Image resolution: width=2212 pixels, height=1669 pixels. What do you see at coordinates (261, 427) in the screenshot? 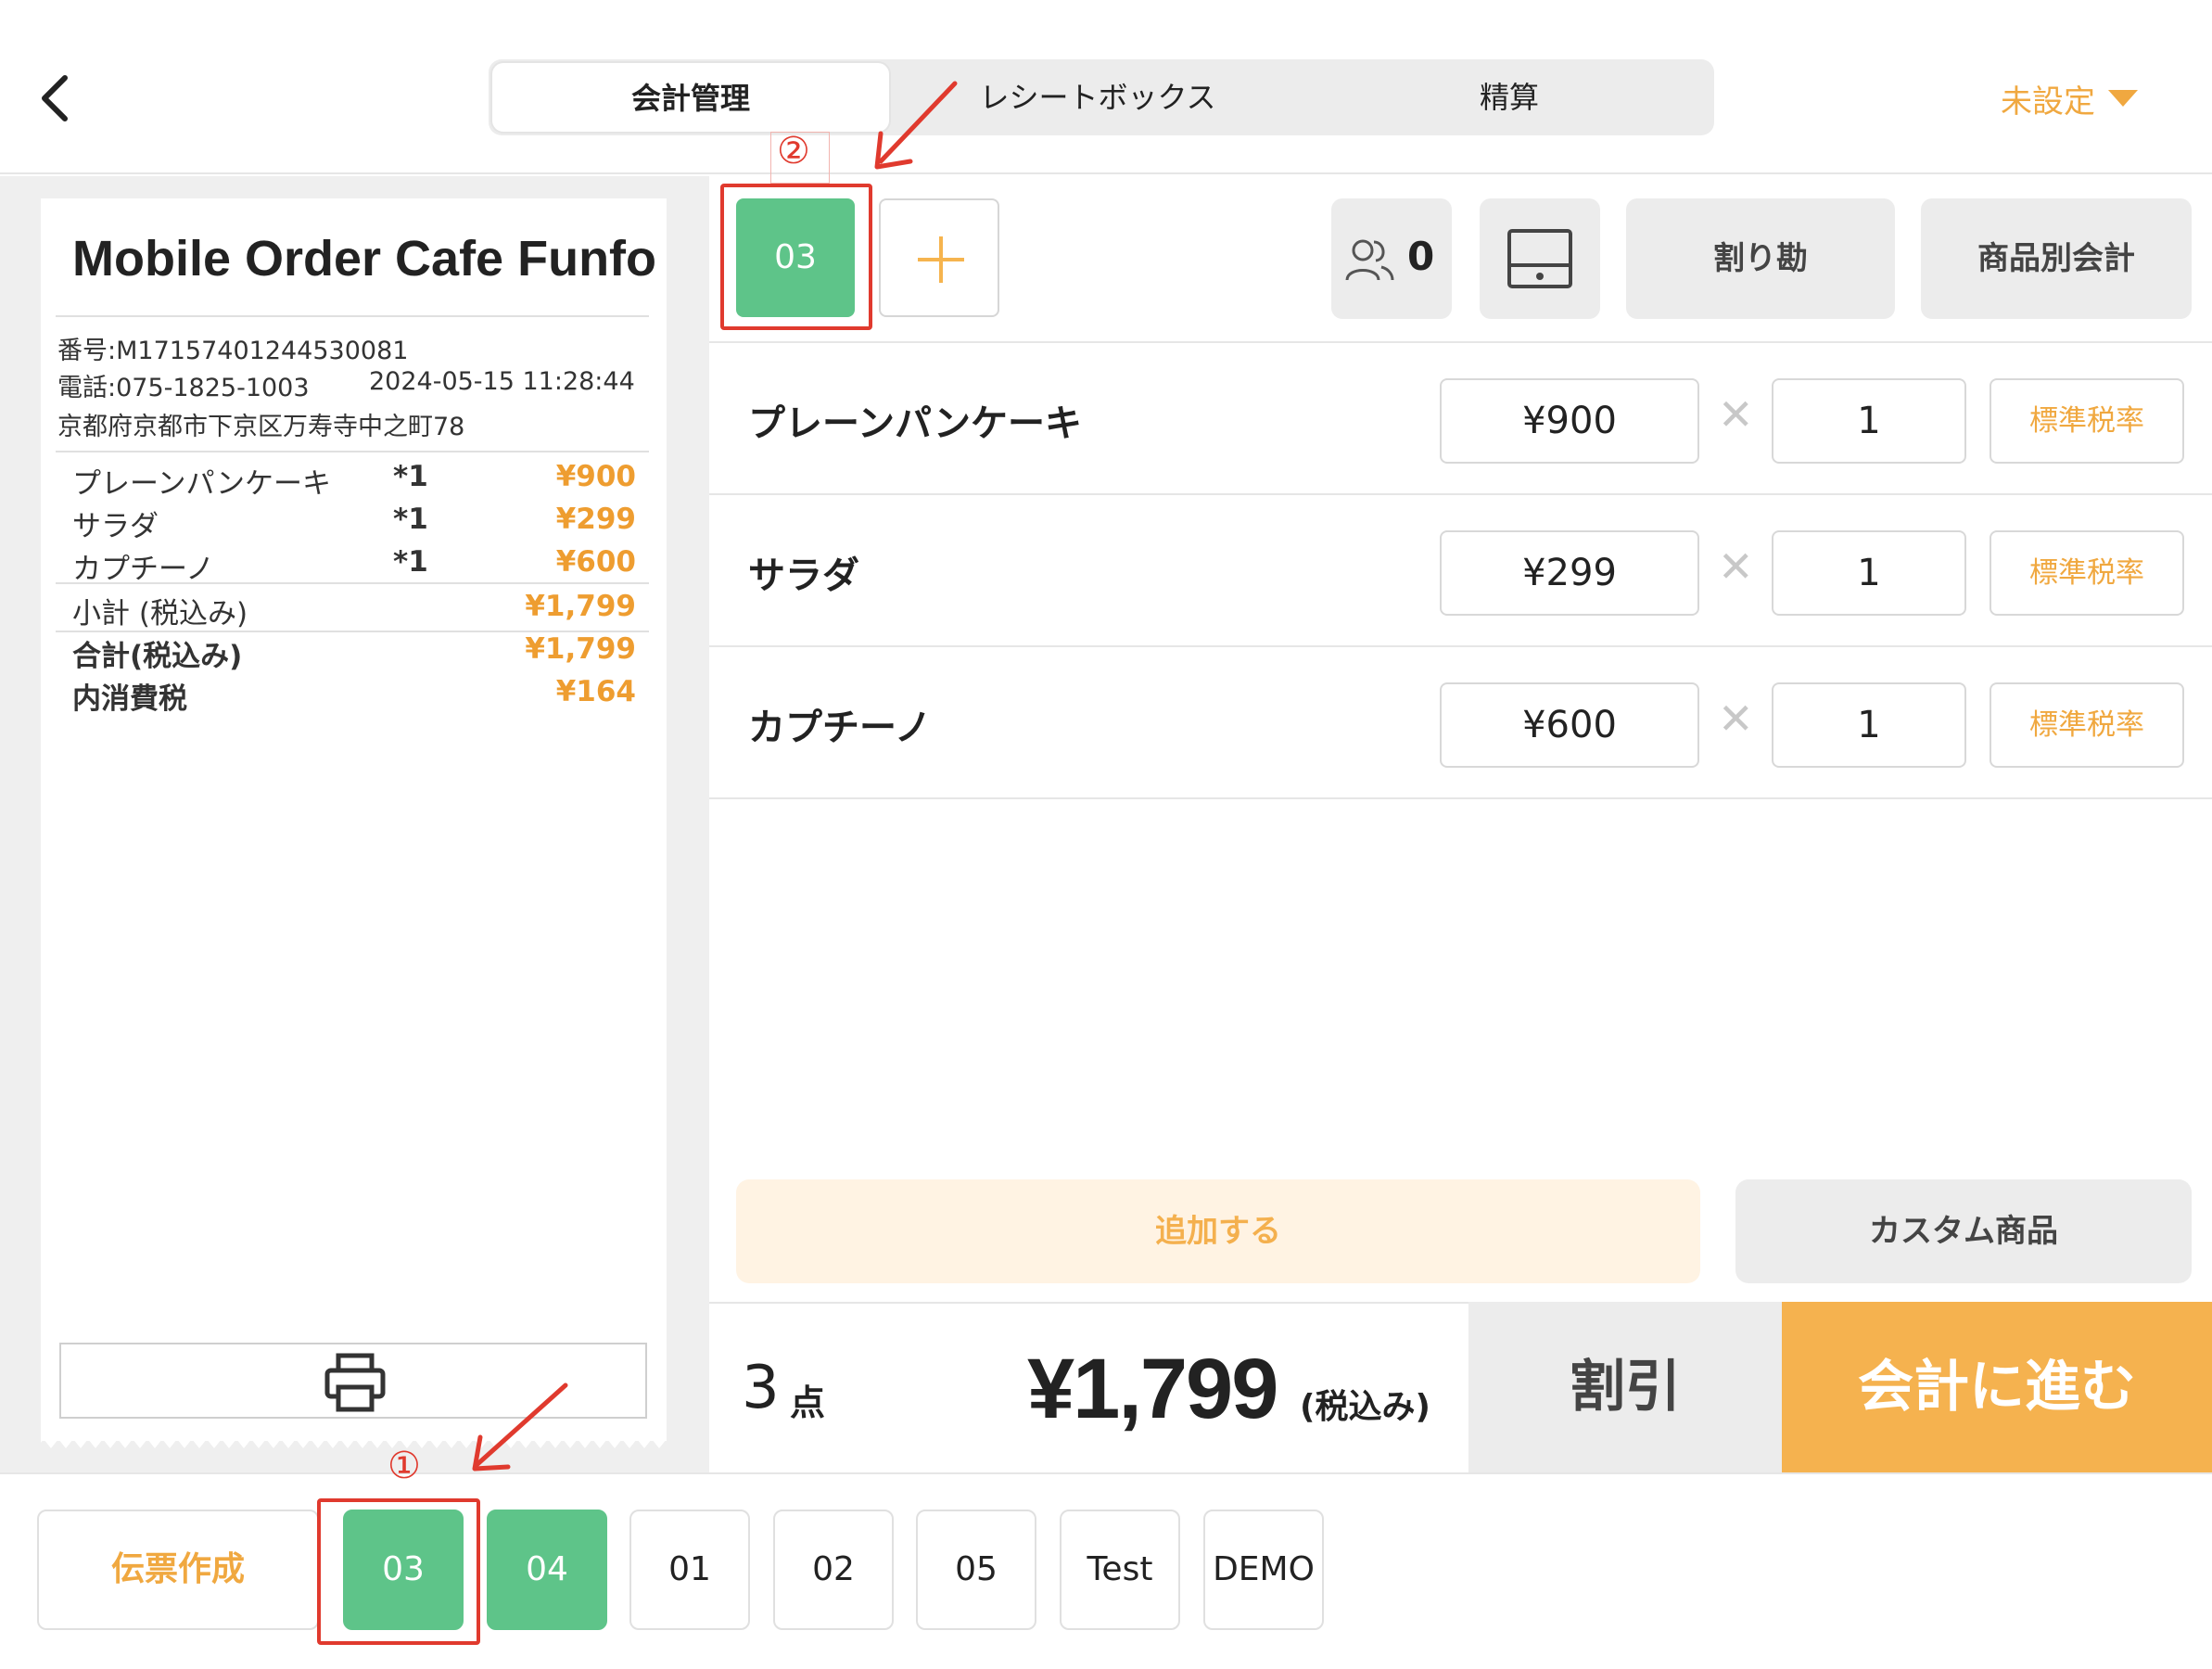
I see `receipt-address: 京都府京都市下京区万寿寺中之町78` at bounding box center [261, 427].